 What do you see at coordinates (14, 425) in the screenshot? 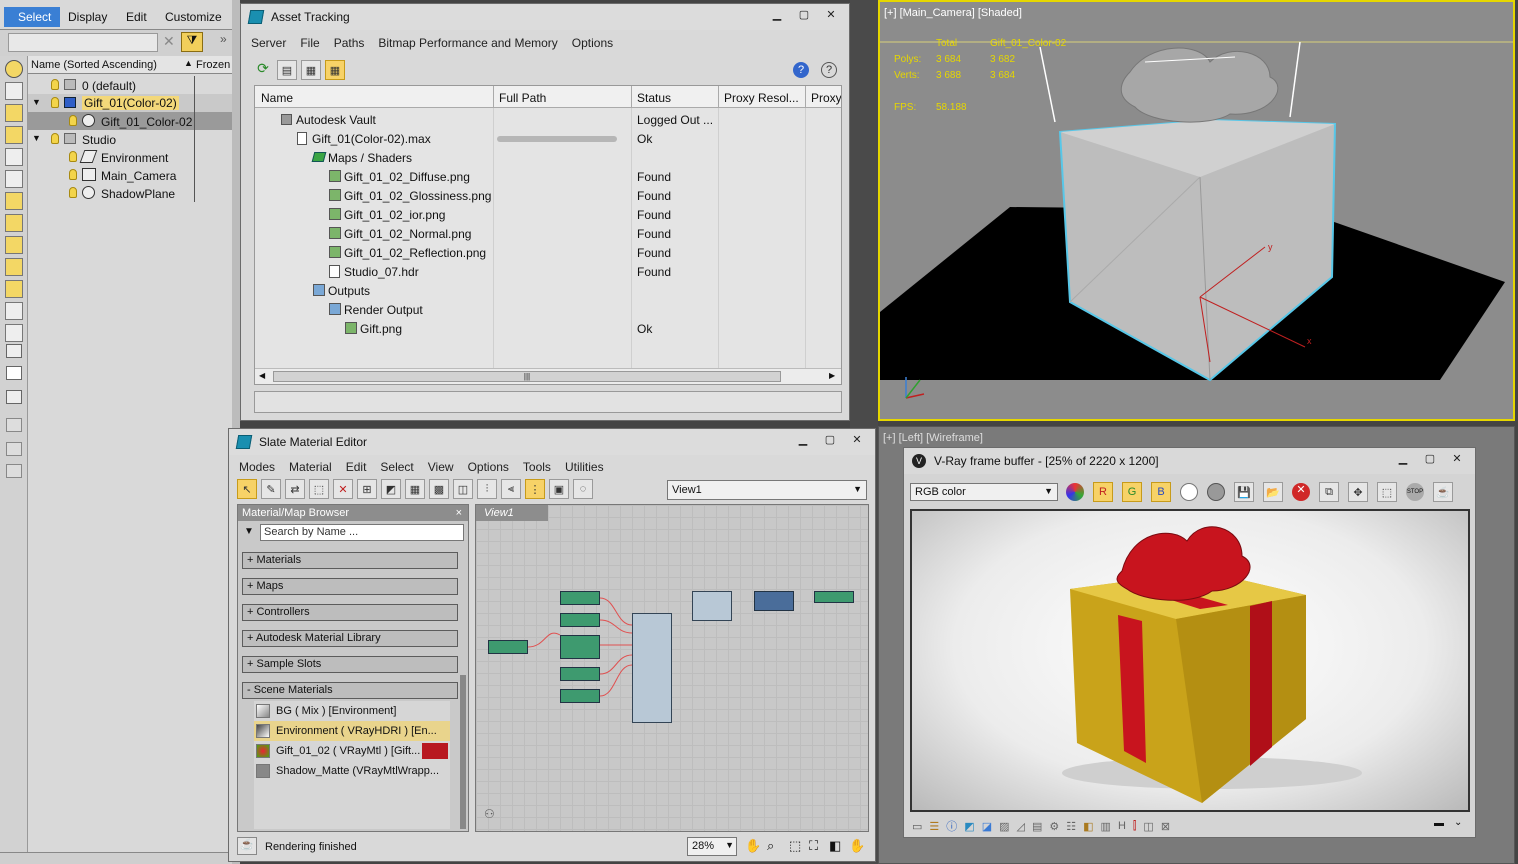
I see `tool-filter2-icon` at bounding box center [14, 425].